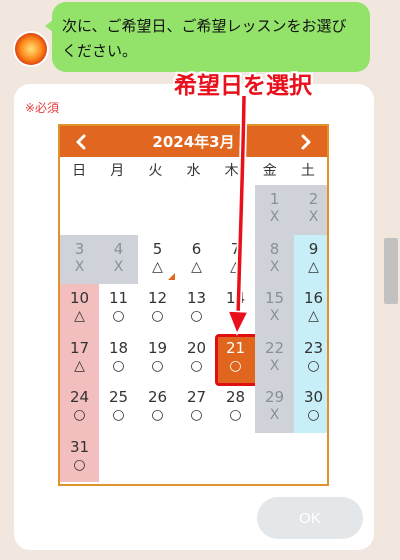 The height and width of the screenshot is (560, 400). I want to click on day-cell: 14 ○, so click(235, 309).